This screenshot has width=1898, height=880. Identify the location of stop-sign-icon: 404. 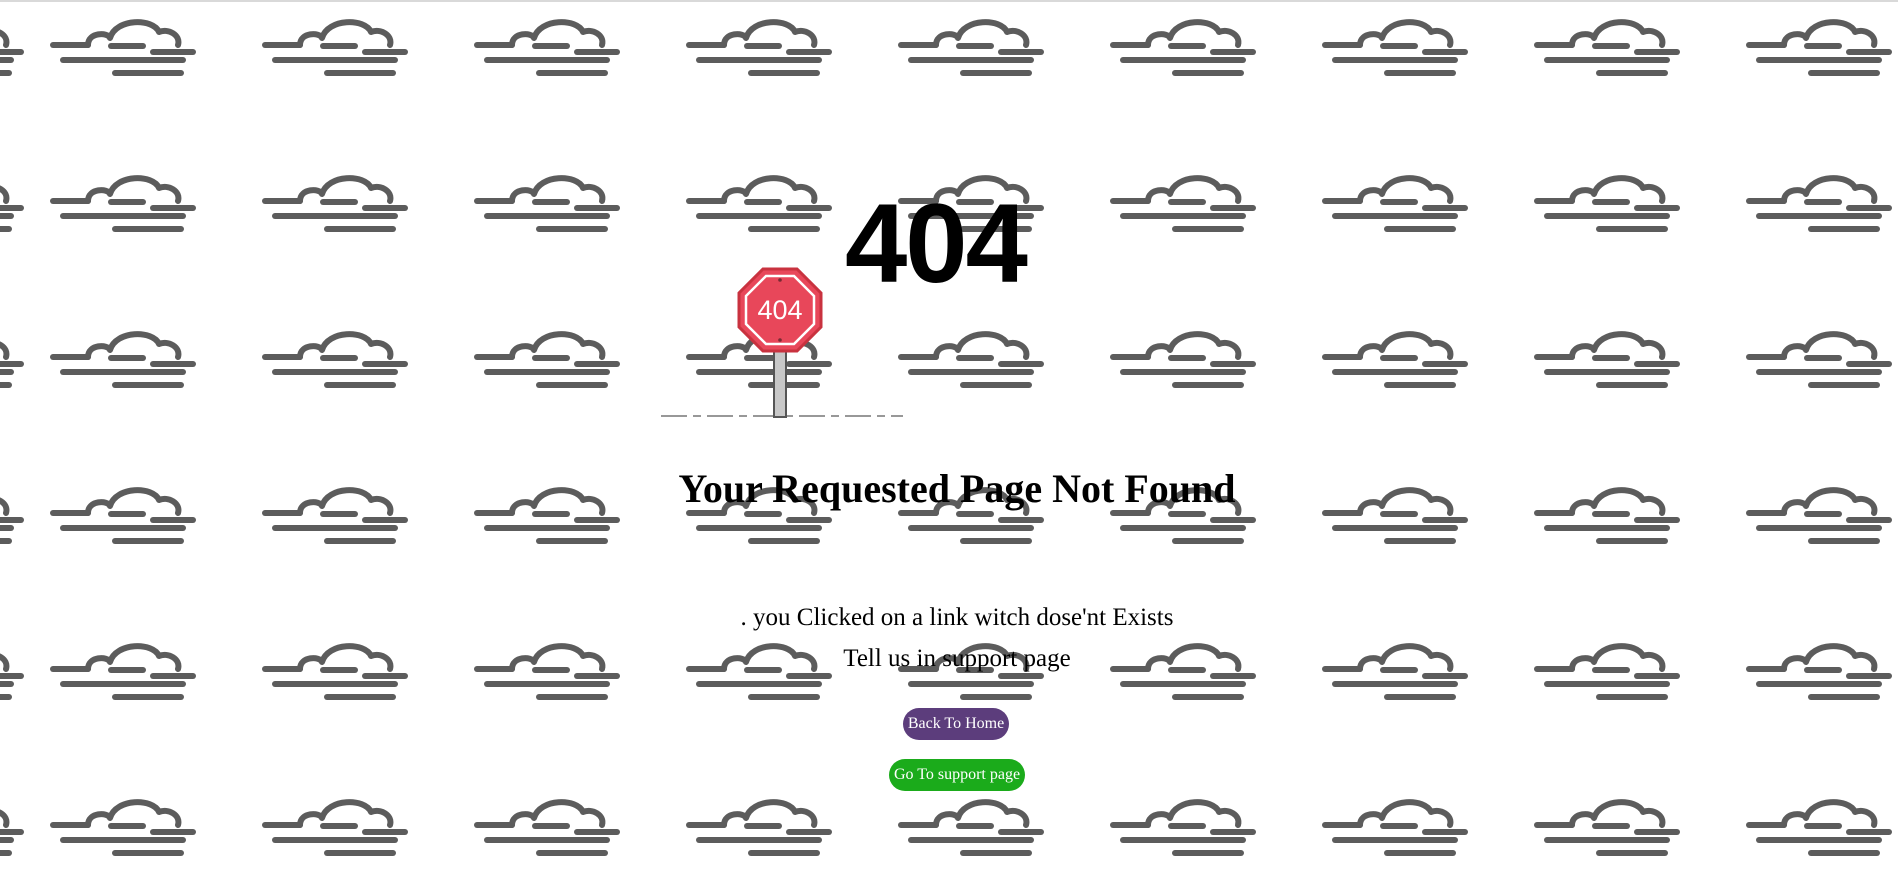
(782, 342).